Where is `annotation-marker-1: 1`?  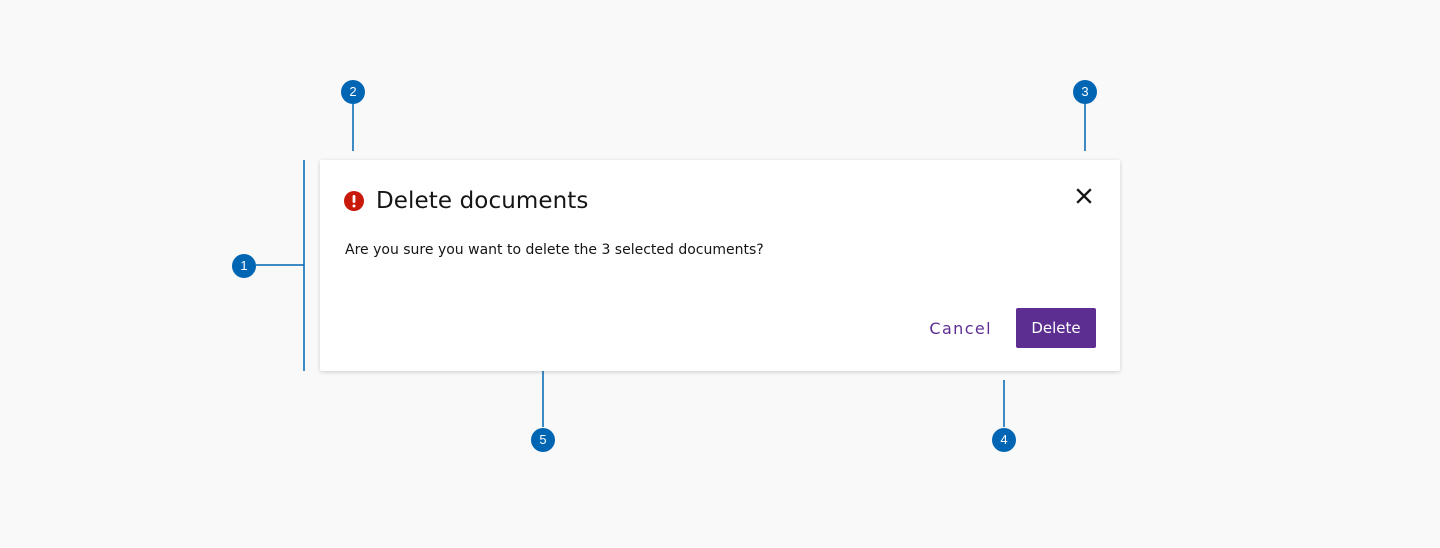
annotation-marker-1: 1 is located at coordinates (244, 266).